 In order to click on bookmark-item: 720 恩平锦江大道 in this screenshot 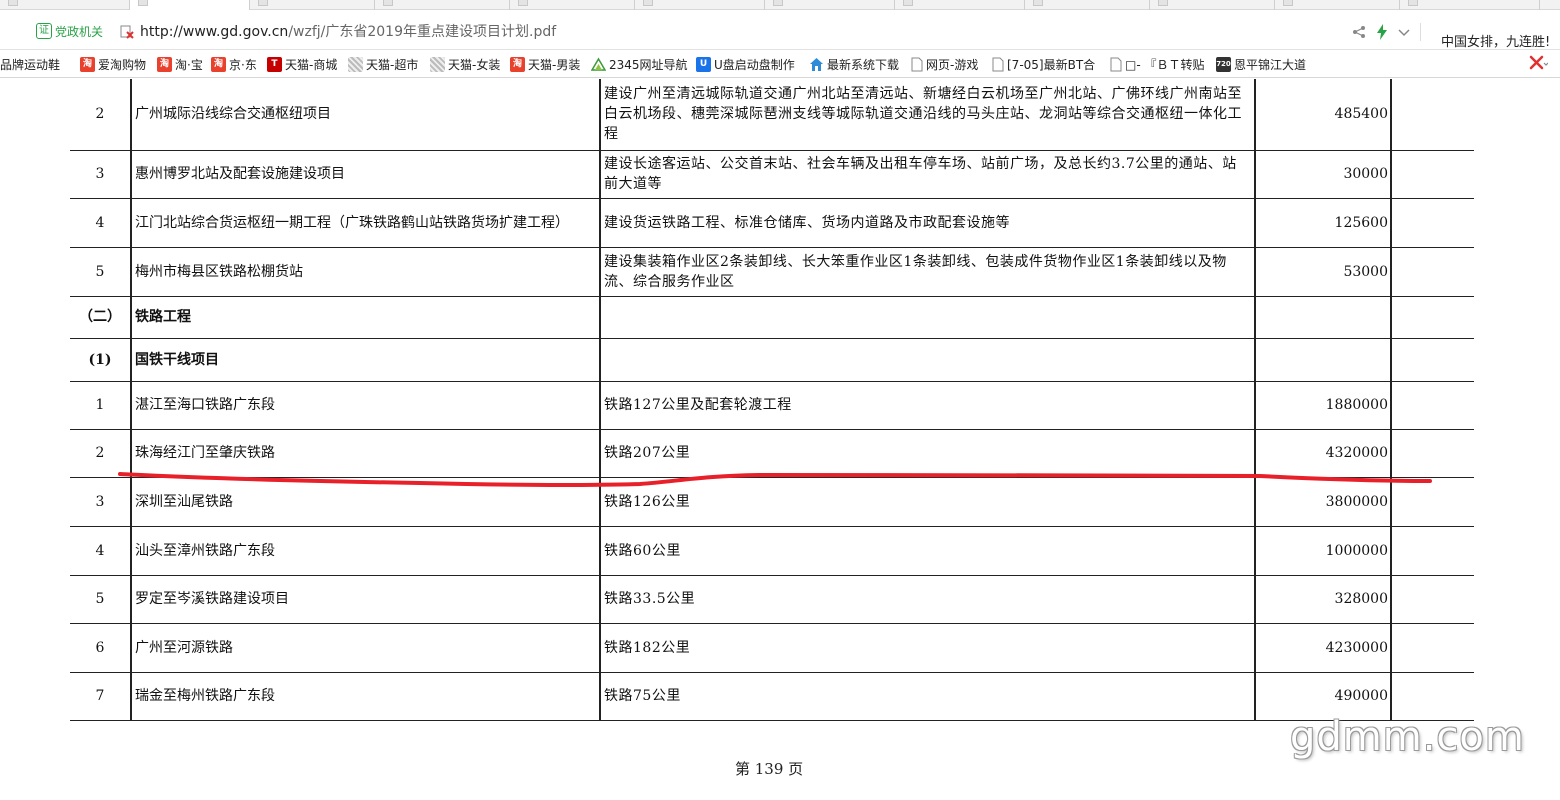, I will do `click(1261, 64)`.